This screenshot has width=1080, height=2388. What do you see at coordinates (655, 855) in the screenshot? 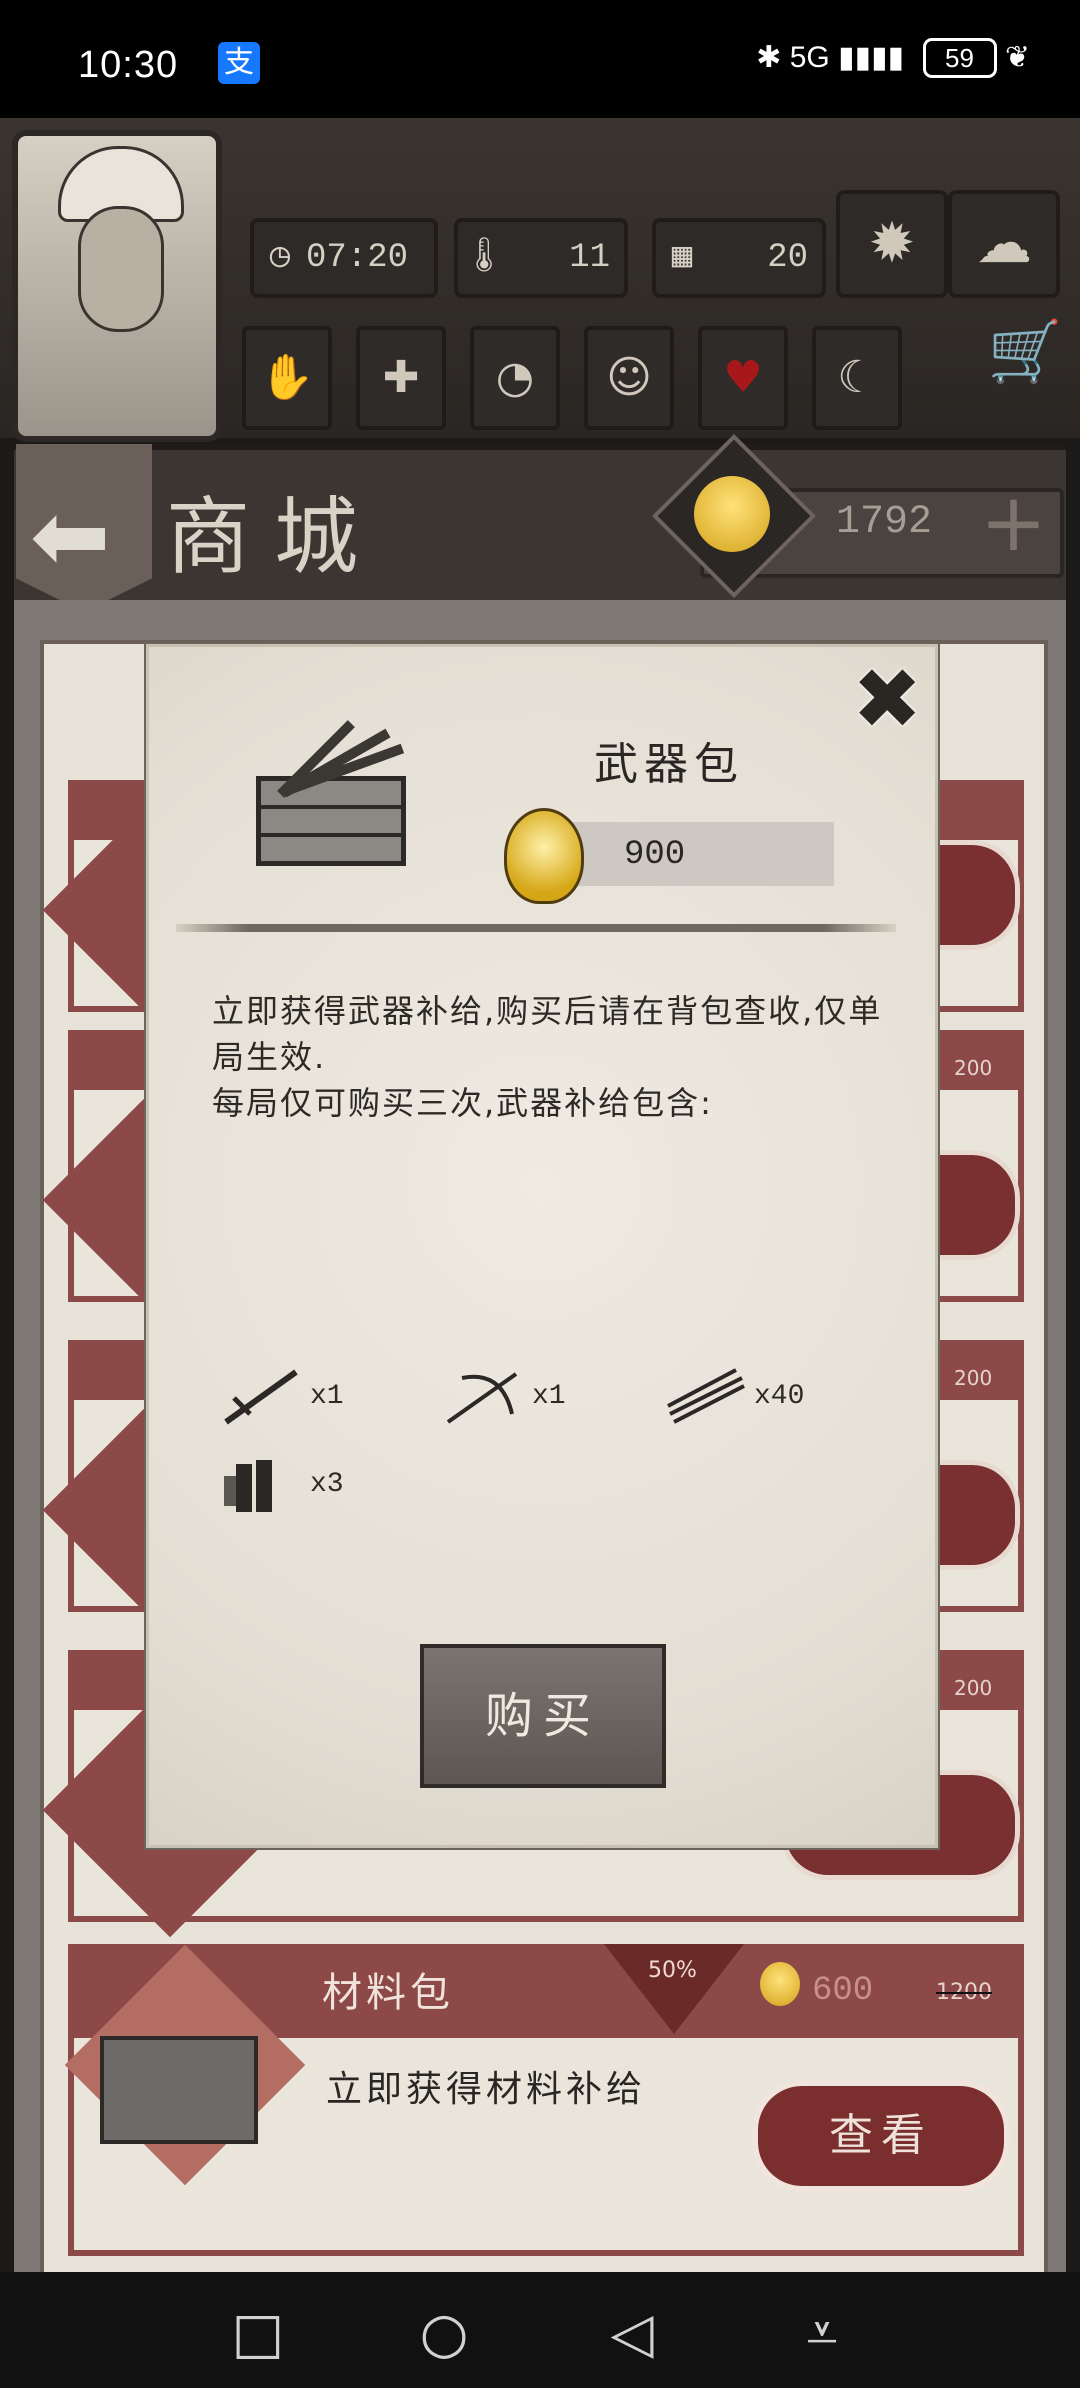
I see `price-value: 900` at bounding box center [655, 855].